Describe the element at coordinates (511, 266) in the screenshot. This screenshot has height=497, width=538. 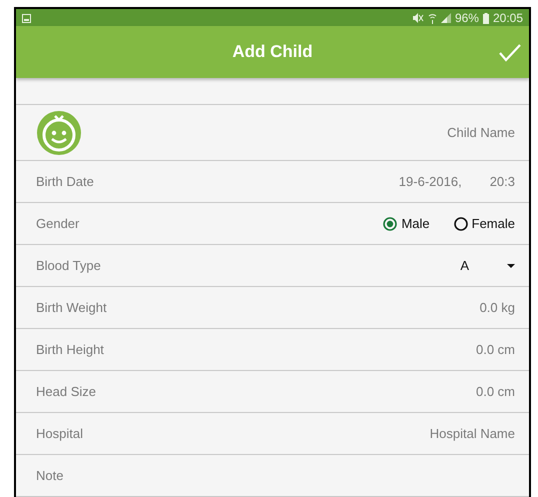
I see `caret-icon` at that location.